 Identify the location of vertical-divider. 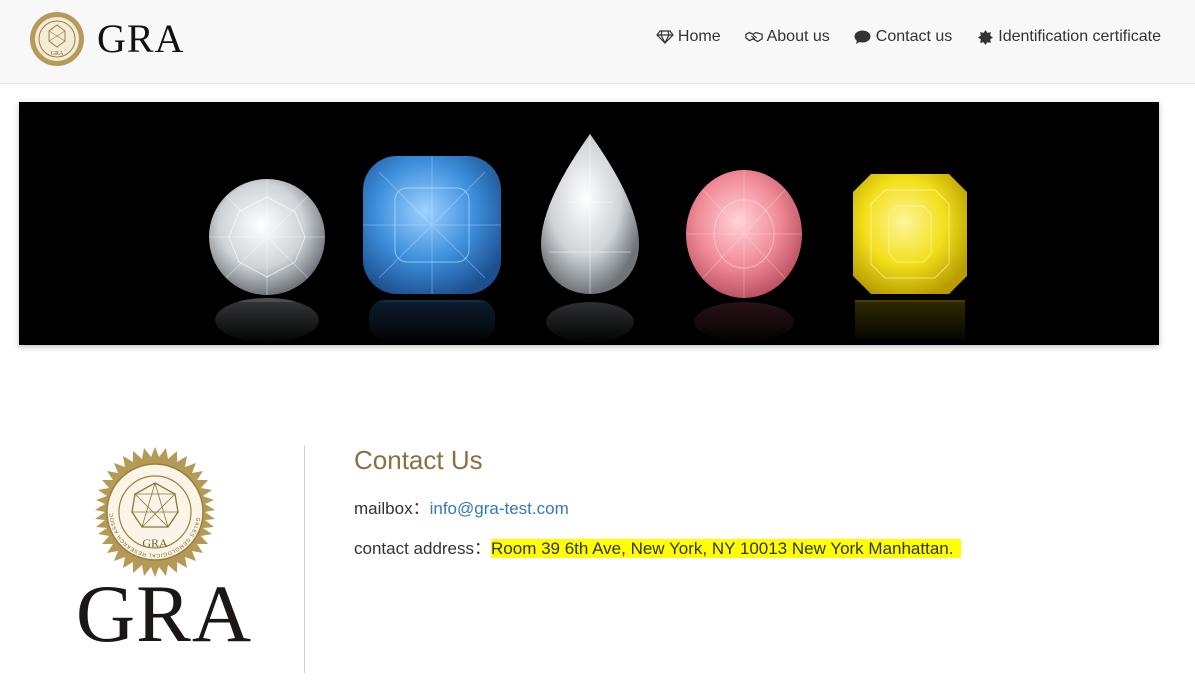
(304, 559).